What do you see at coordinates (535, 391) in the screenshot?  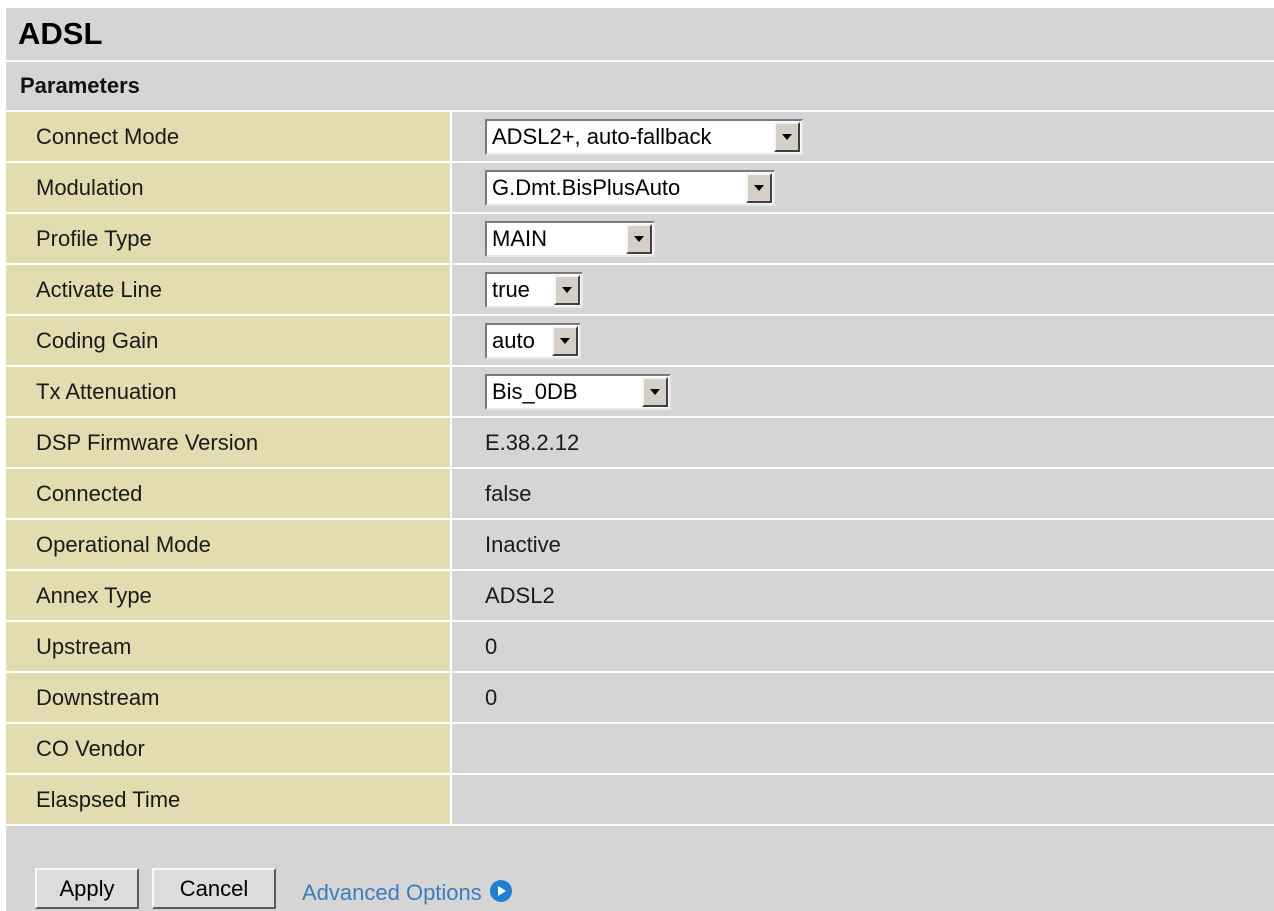 I see `tx-attenuation-selected: Bis_0DB` at bounding box center [535, 391].